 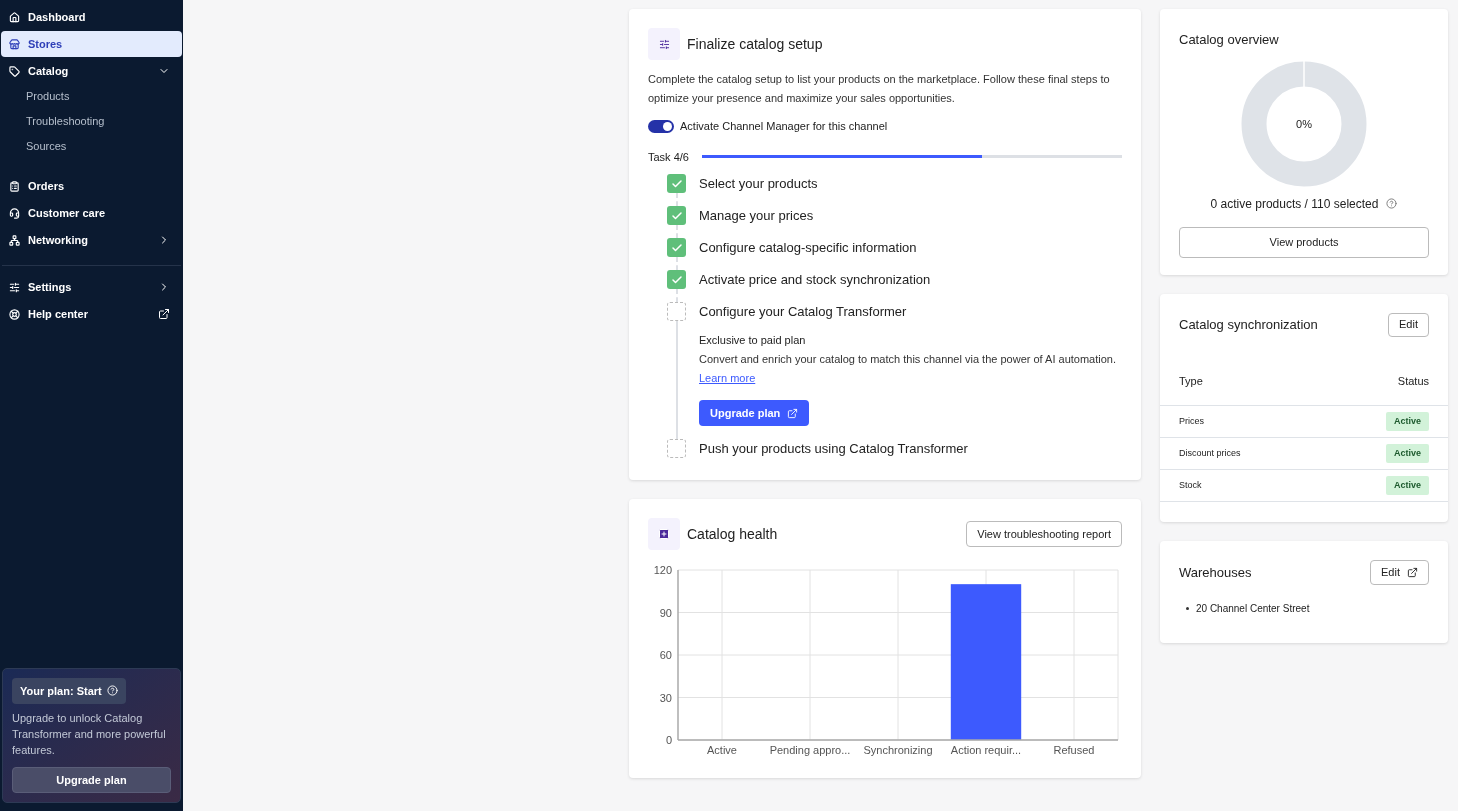 I want to click on nav-subitem: Products, so click(x=91, y=96).